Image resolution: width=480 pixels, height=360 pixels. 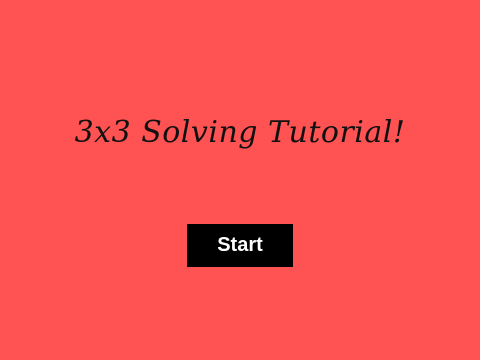 What do you see at coordinates (240, 245) in the screenshot?
I see `start-button: Start` at bounding box center [240, 245].